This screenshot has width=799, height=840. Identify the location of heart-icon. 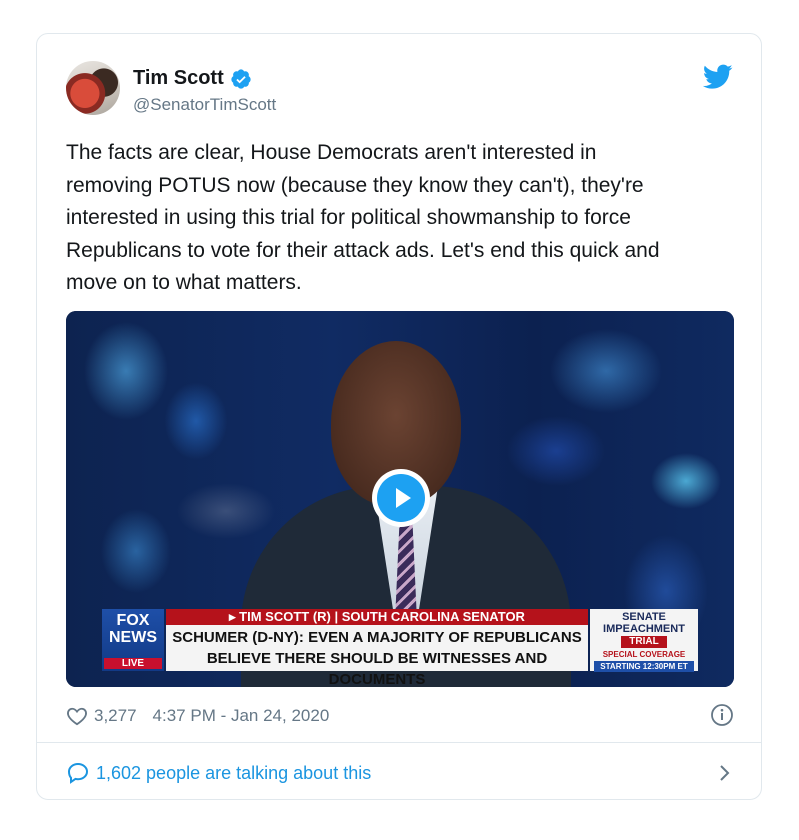
(77, 716).